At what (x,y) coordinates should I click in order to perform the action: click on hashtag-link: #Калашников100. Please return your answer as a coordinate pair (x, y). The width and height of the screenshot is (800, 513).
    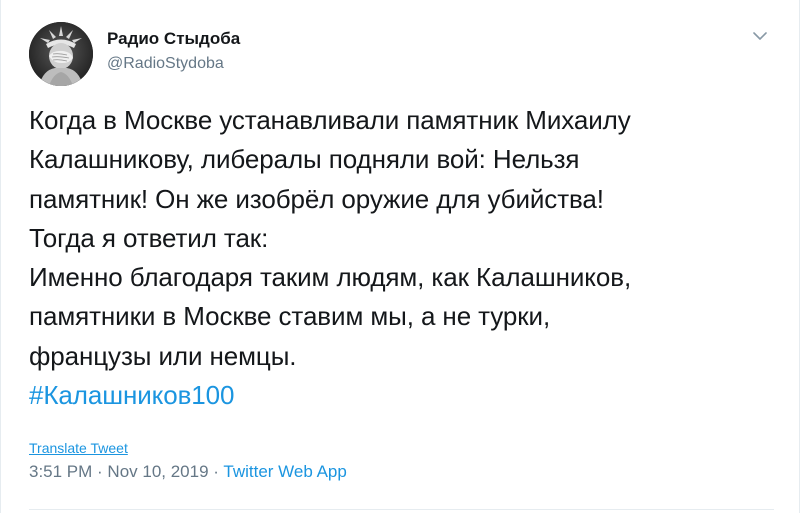
    Looking at the image, I should click on (401, 395).